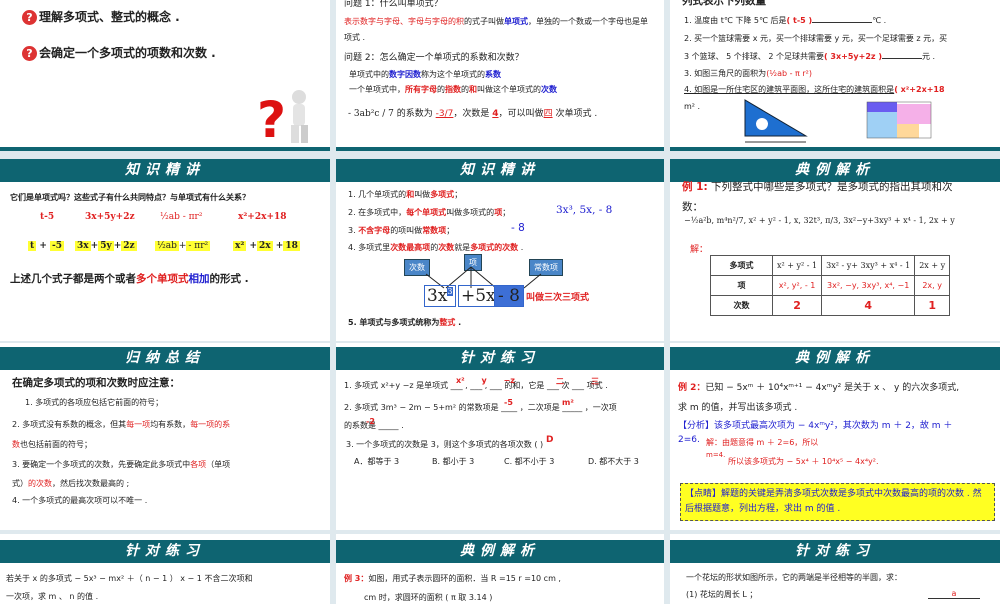  Describe the element at coordinates (529, 461) in the screenshot. I see `option-c: C. 都不小于 3` at that location.